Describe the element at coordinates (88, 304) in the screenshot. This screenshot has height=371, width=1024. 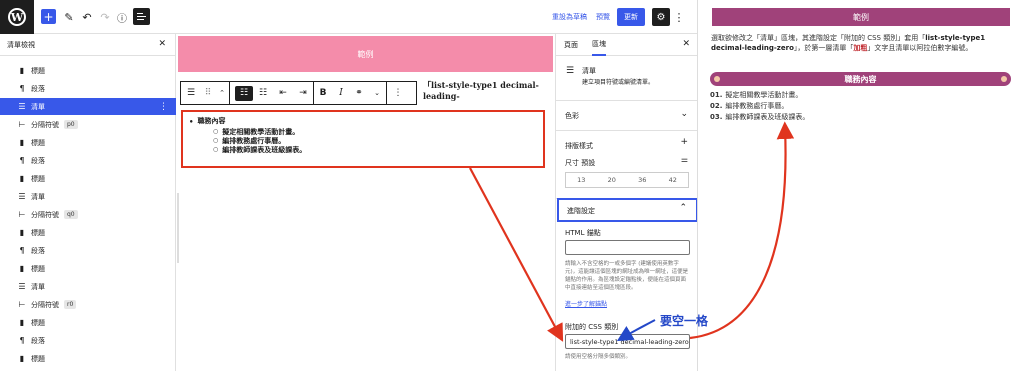
I see `list-view-item: ⊢ 分隔符號 r0` at that location.